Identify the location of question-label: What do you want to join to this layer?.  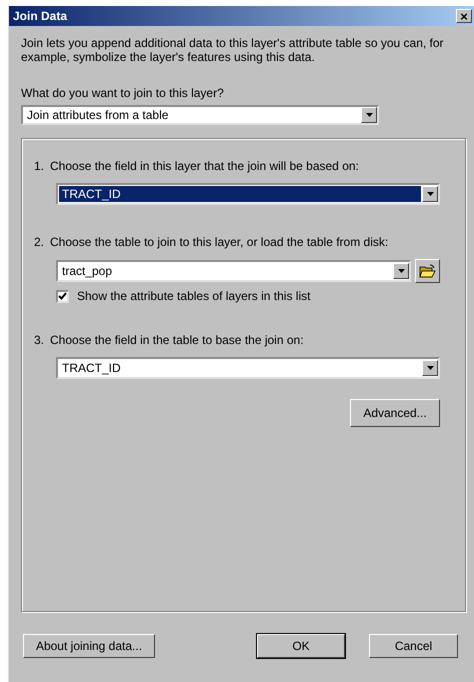
(123, 93).